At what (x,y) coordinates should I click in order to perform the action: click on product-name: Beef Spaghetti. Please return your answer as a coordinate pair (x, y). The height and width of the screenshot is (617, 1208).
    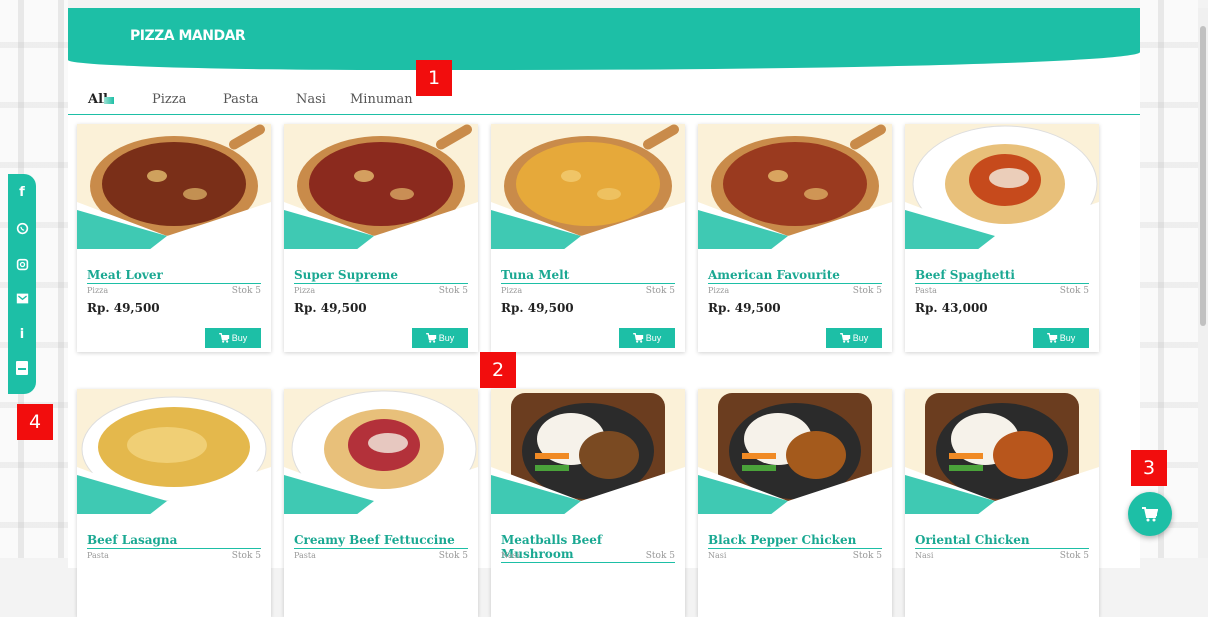
    Looking at the image, I should click on (1002, 276).